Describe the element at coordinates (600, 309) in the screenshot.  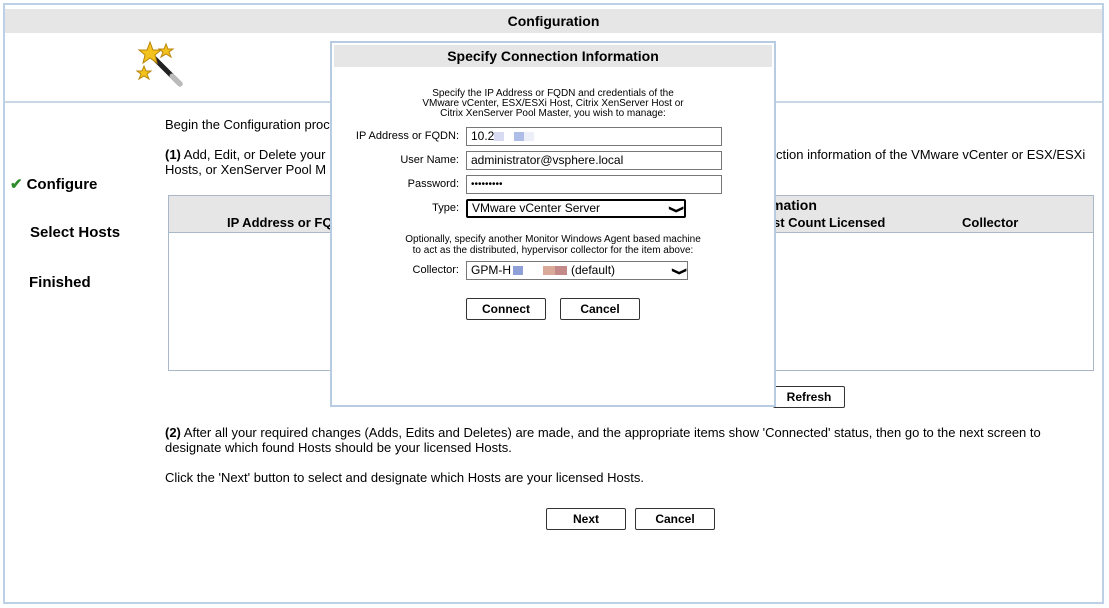
I see `dialog-cancel-button: Cancel` at that location.